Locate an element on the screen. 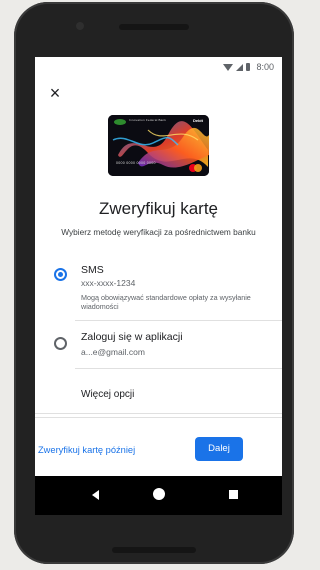 This screenshot has height=570, width=320. recents-square-icon is located at coordinates (233, 494).